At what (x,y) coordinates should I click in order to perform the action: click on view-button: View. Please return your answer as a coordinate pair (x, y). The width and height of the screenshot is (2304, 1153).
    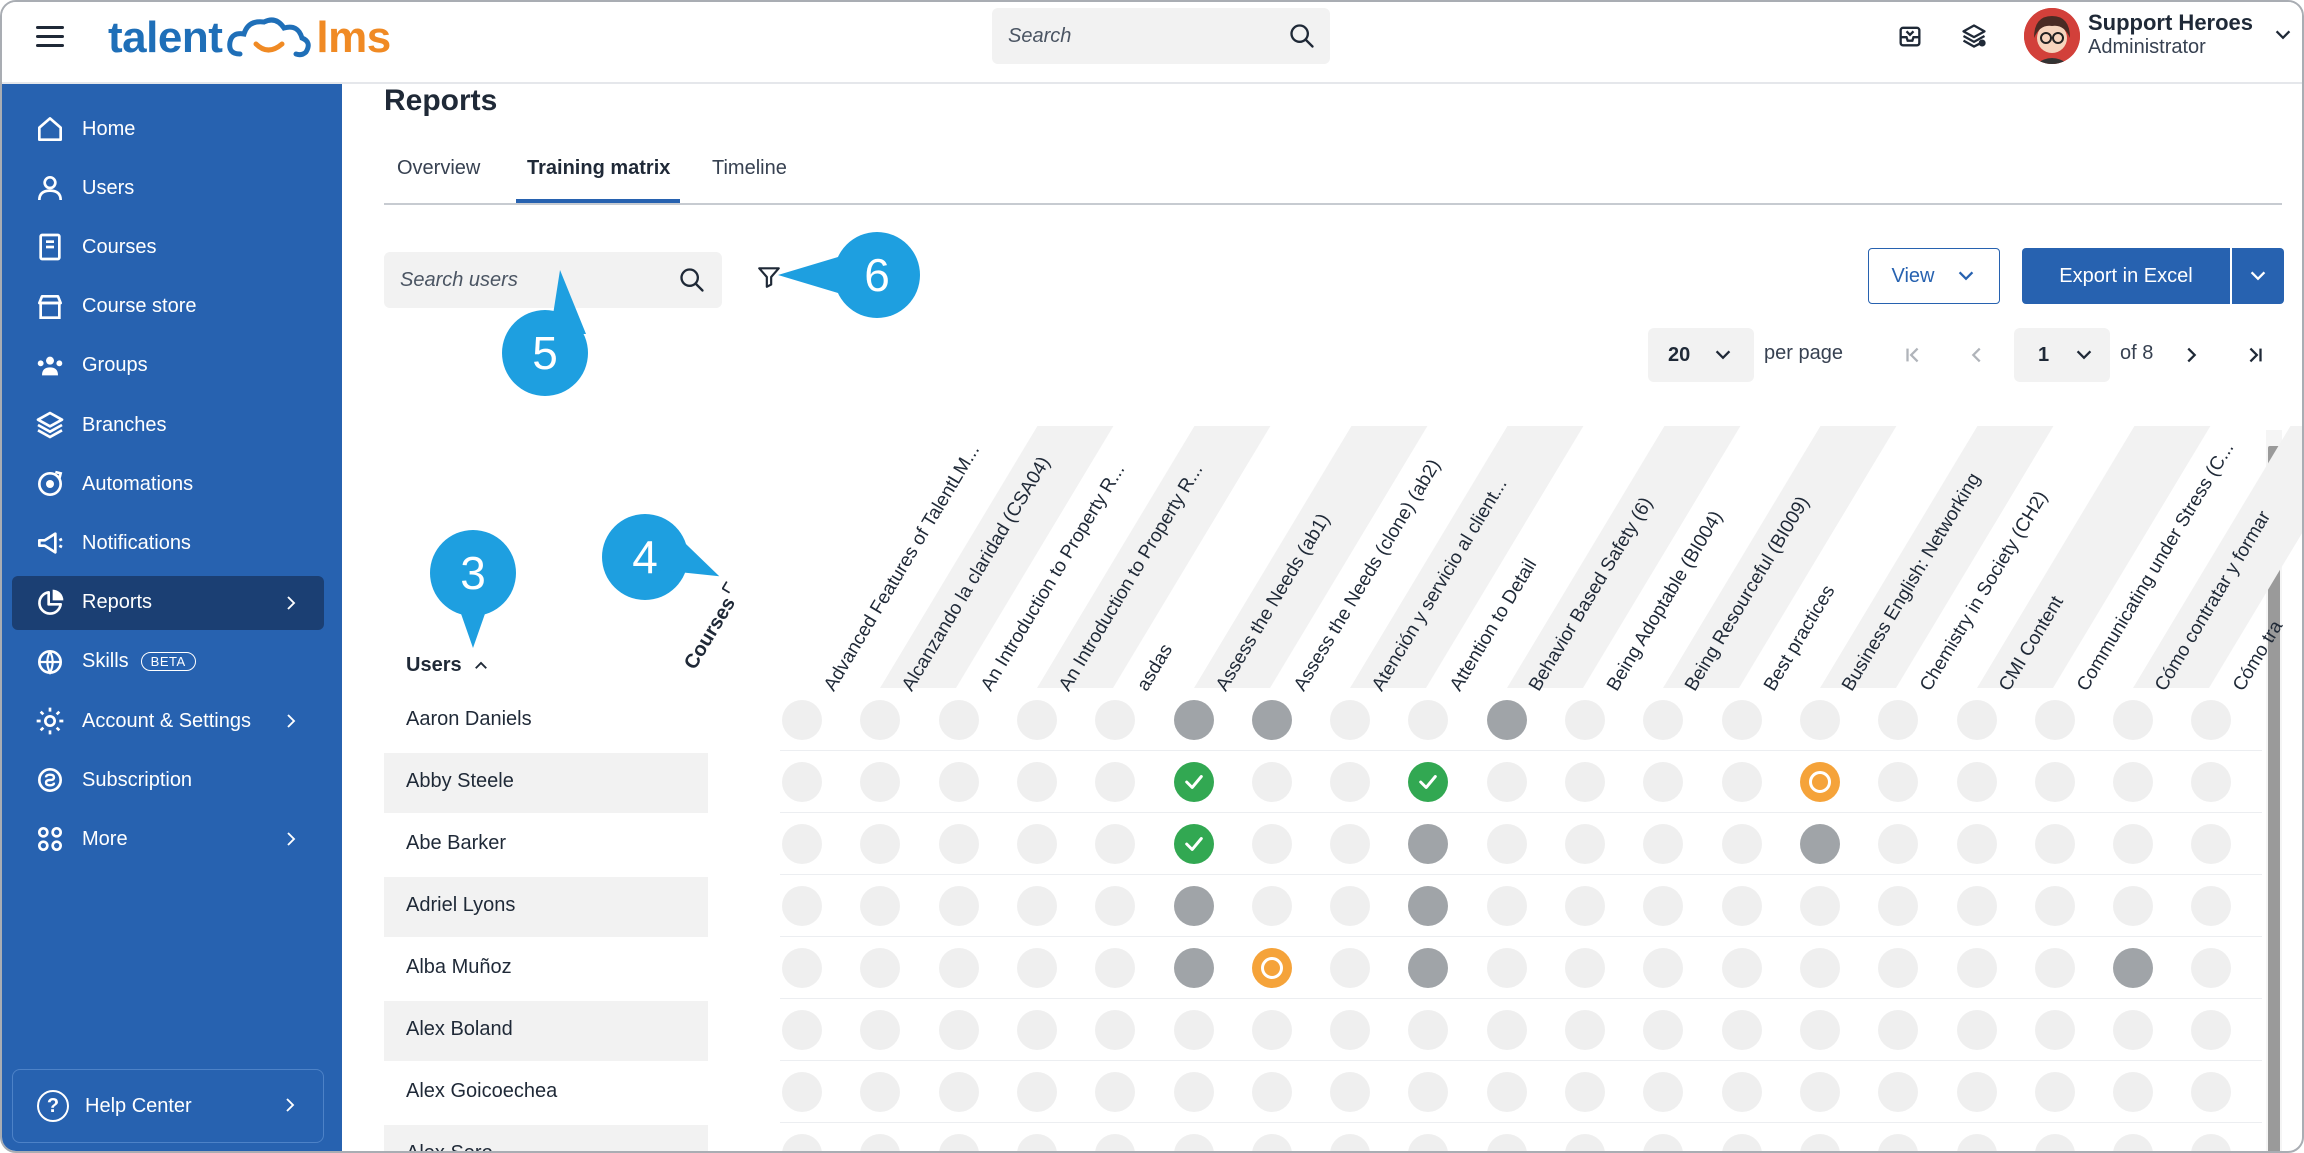
    Looking at the image, I should click on (1934, 276).